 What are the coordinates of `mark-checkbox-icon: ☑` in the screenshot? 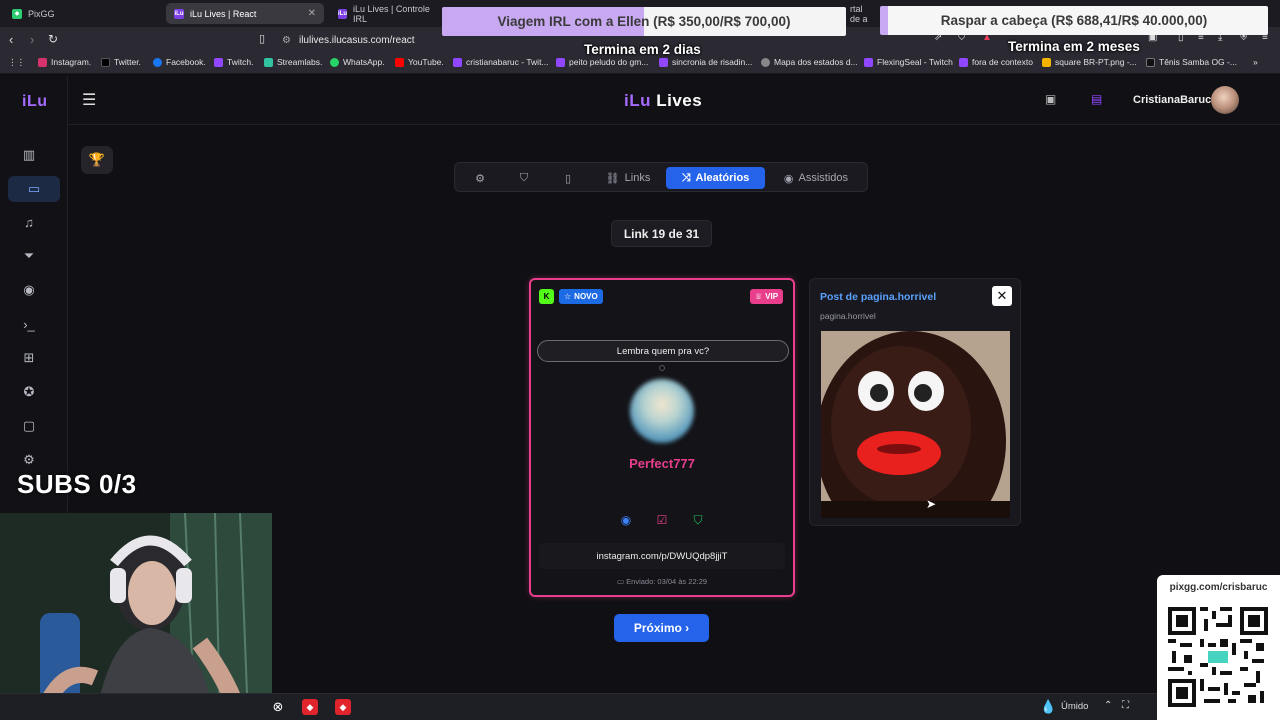 It's located at (662, 520).